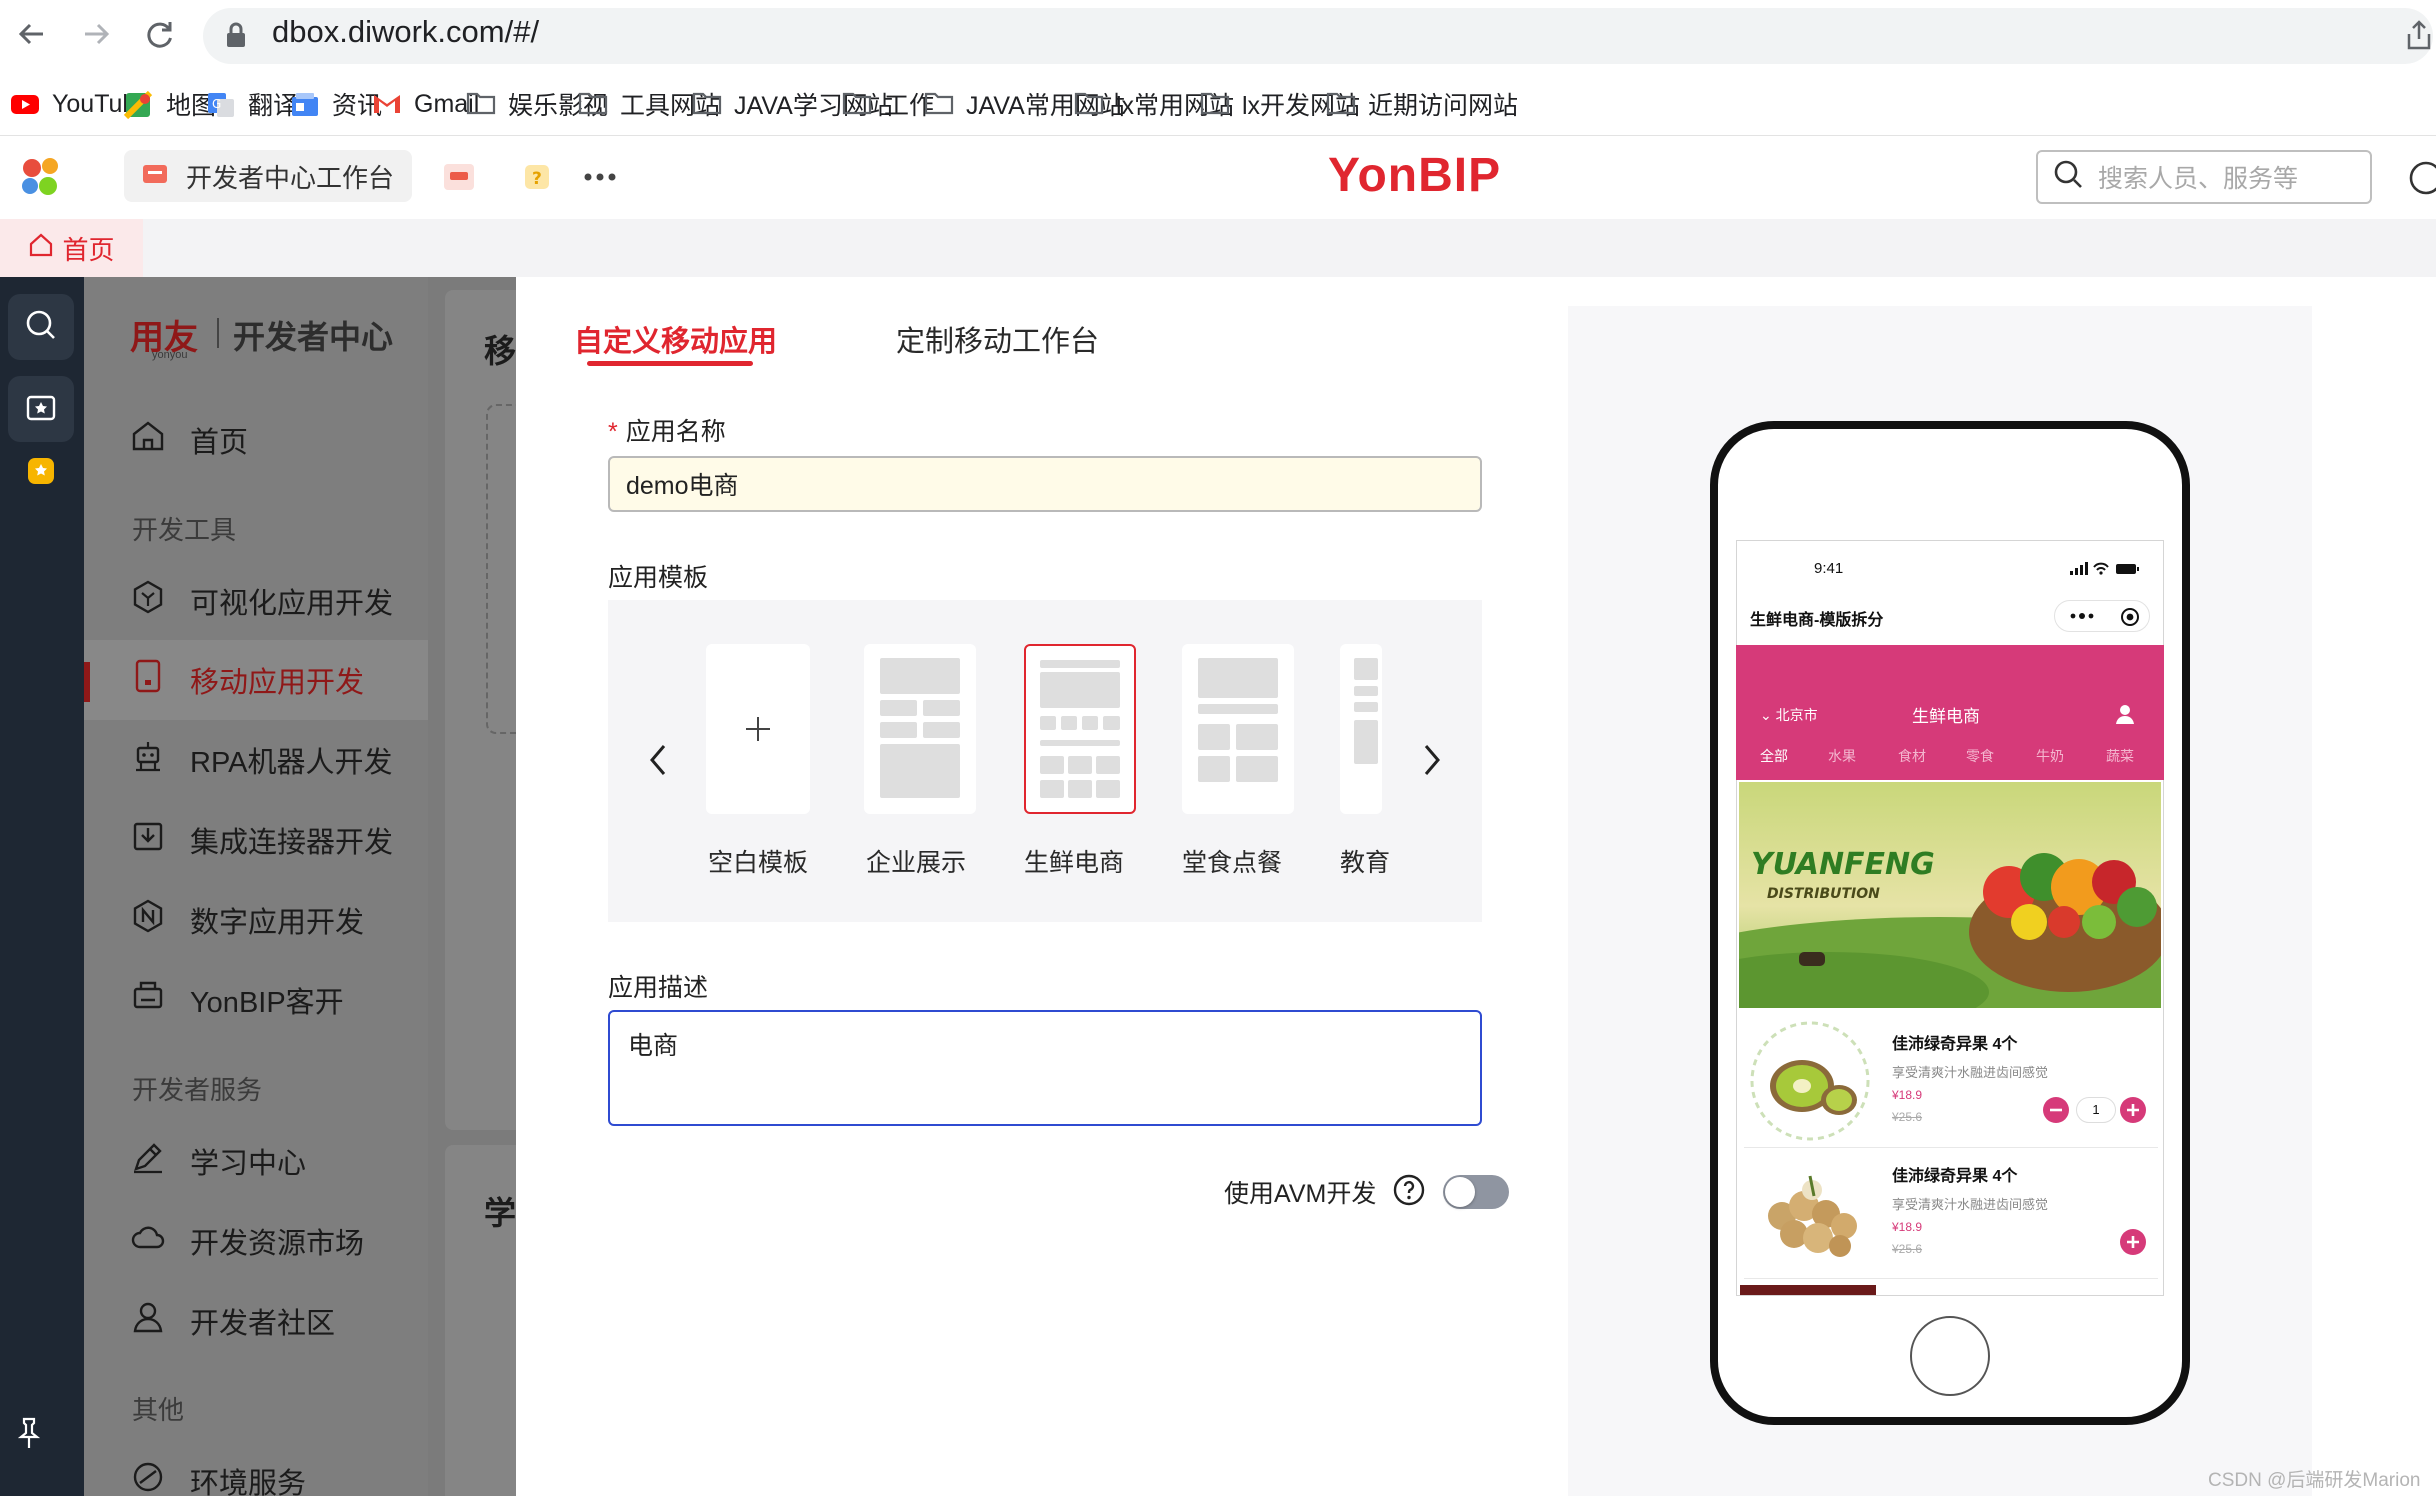 This screenshot has height=1496, width=2436. I want to click on brand-logo: YonBIP, so click(1415, 175).